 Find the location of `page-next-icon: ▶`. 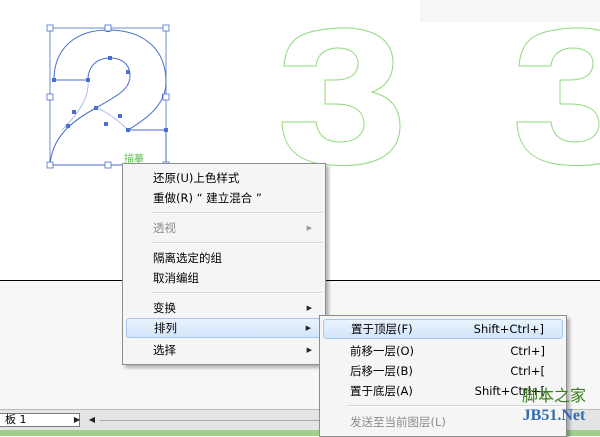

page-next-icon: ▶ is located at coordinates (77, 420).